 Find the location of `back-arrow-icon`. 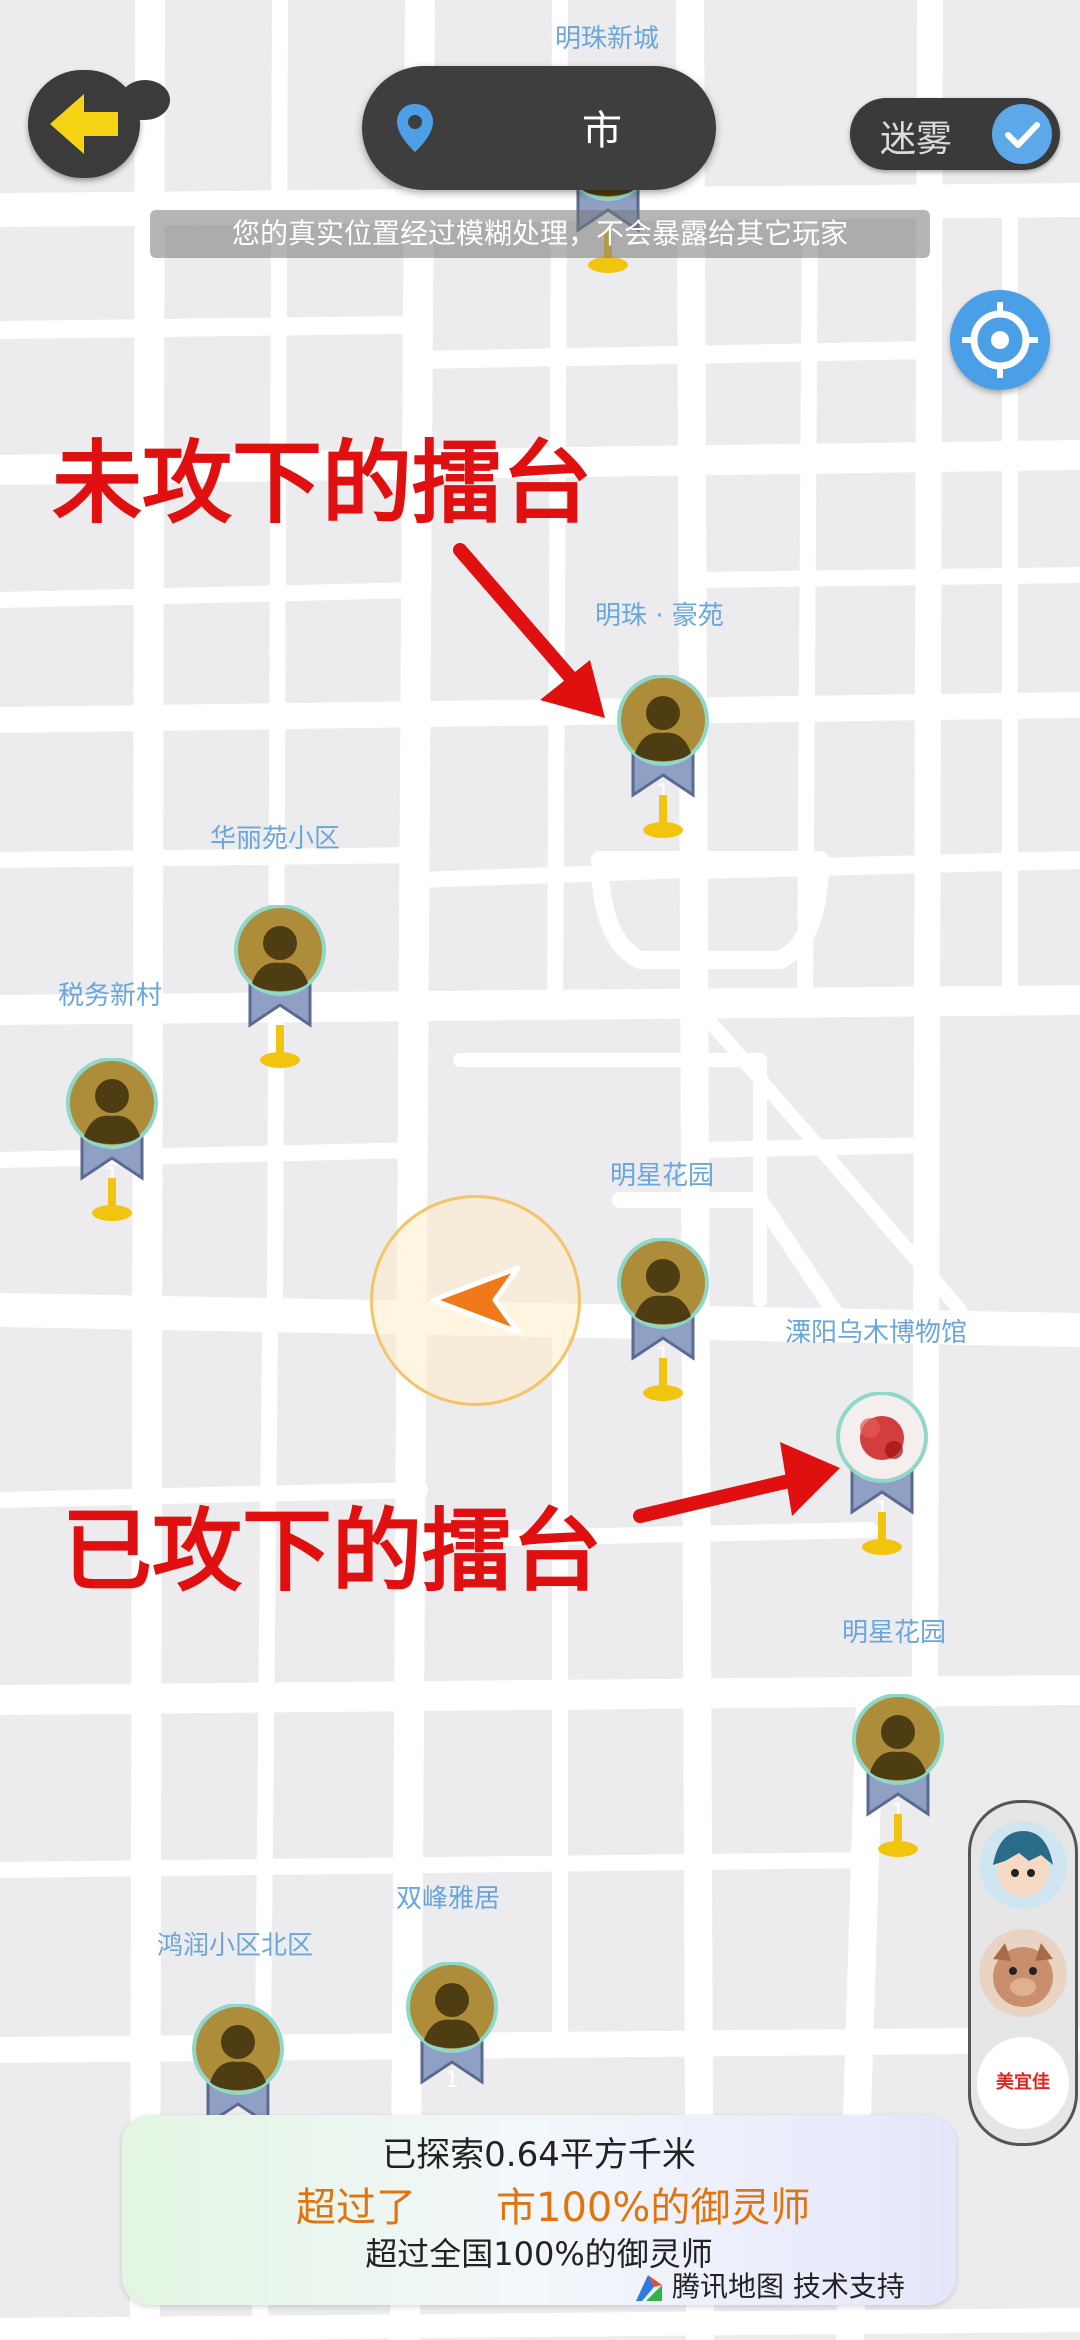

back-arrow-icon is located at coordinates (84, 124).